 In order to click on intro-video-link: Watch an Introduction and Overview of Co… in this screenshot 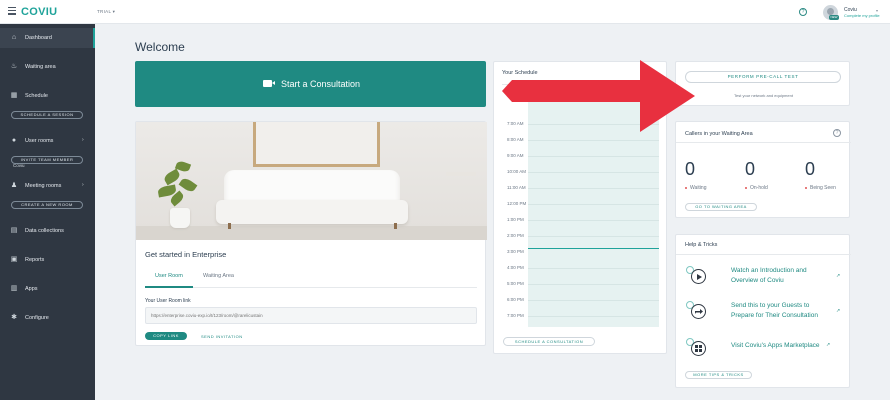, I will do `click(769, 276)`.